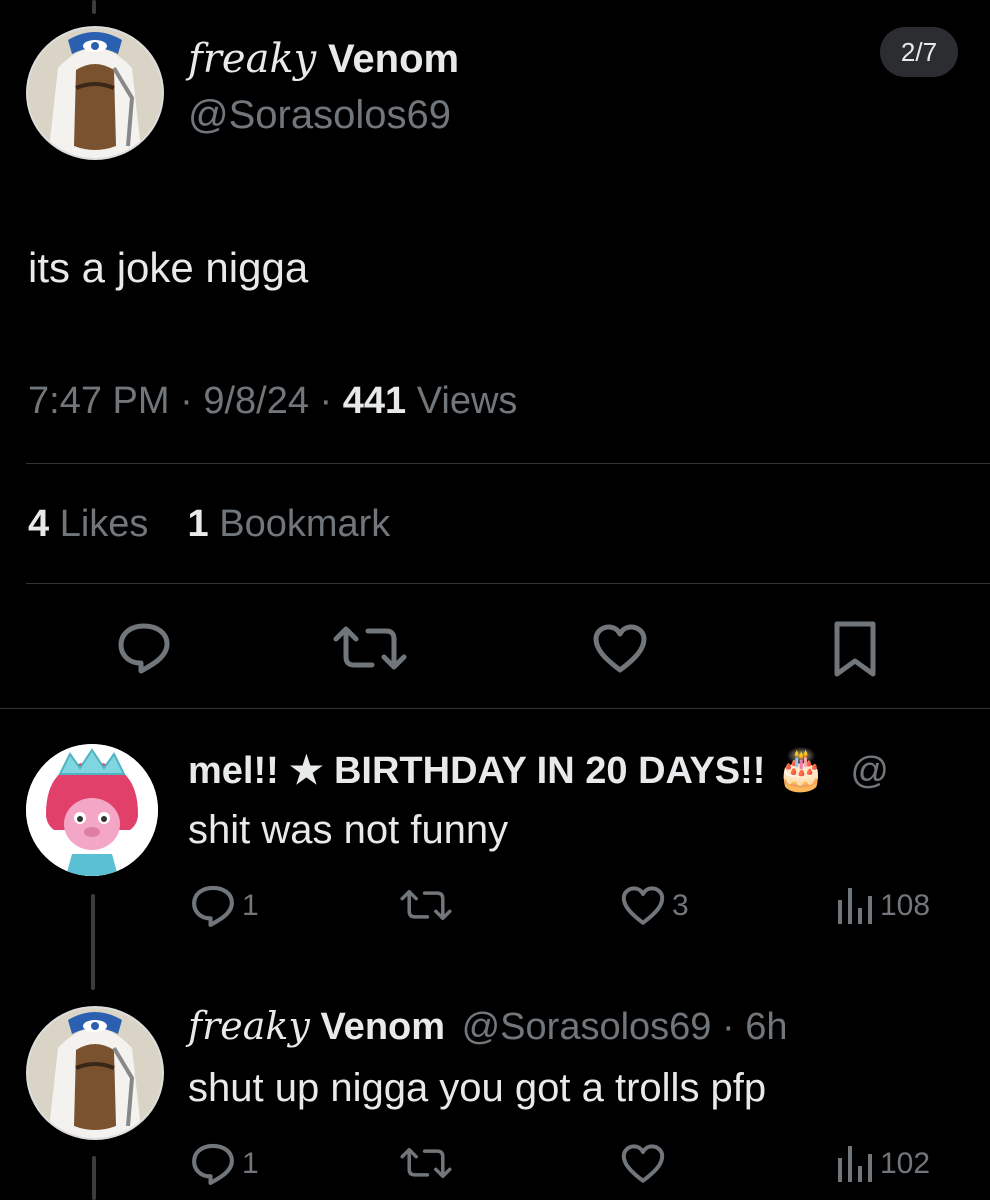 This screenshot has height=1200, width=990. I want to click on page-indicator-badge: 2/7, so click(919, 52).